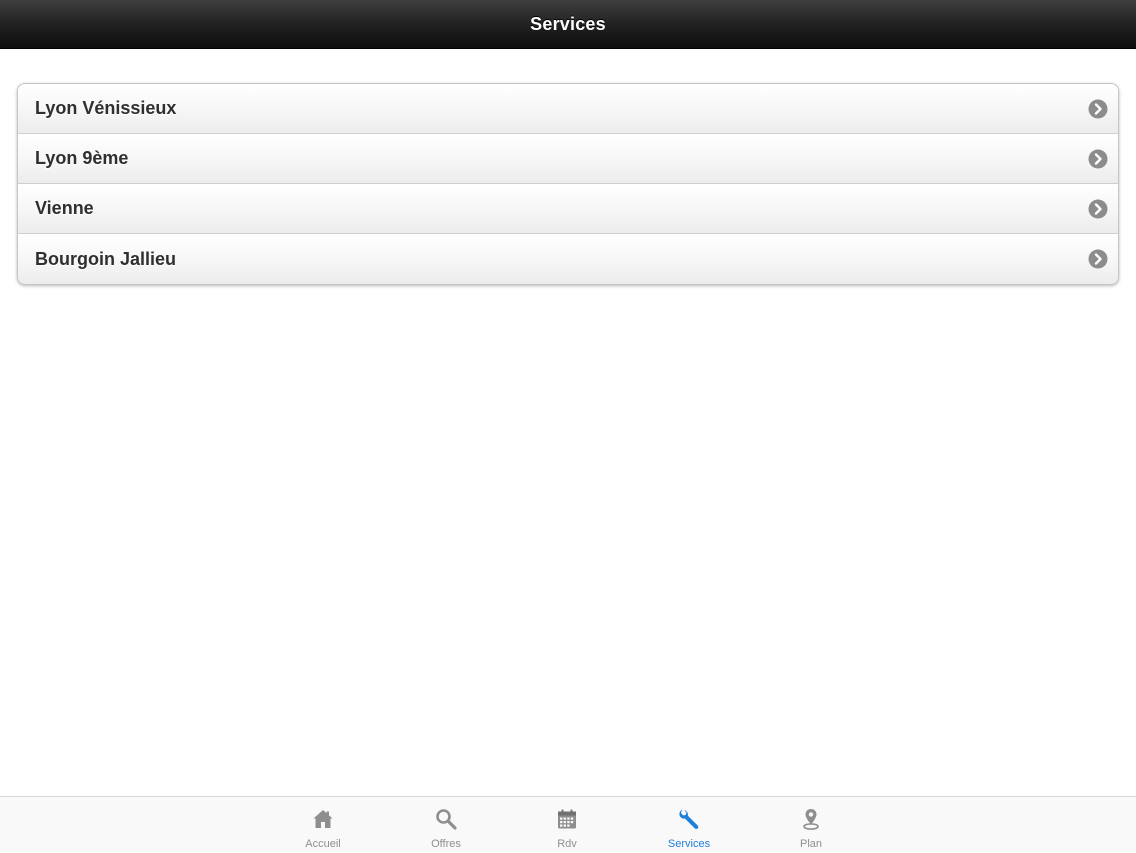  What do you see at coordinates (811, 819) in the screenshot?
I see `map-pin-icon` at bounding box center [811, 819].